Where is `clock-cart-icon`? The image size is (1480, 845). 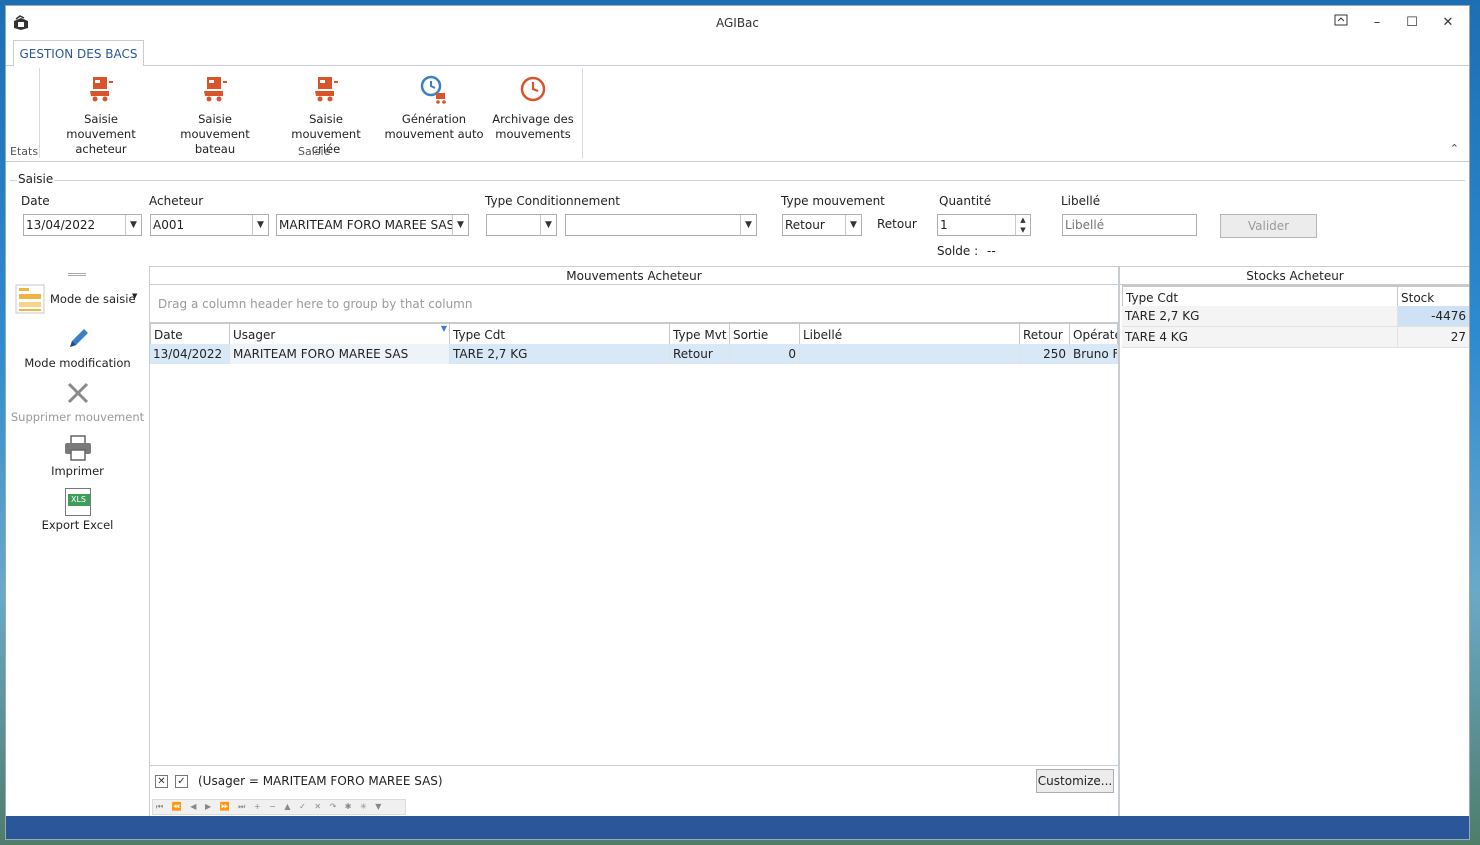 clock-cart-icon is located at coordinates (433, 89).